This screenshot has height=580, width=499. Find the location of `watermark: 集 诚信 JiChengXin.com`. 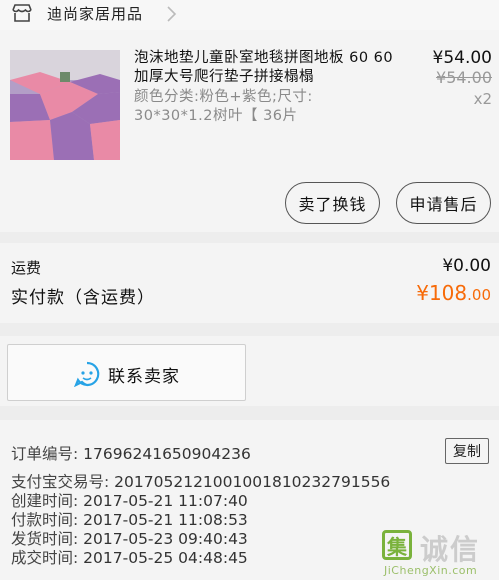

watermark: 集 诚信 JiChengXin.com is located at coordinates (436, 552).